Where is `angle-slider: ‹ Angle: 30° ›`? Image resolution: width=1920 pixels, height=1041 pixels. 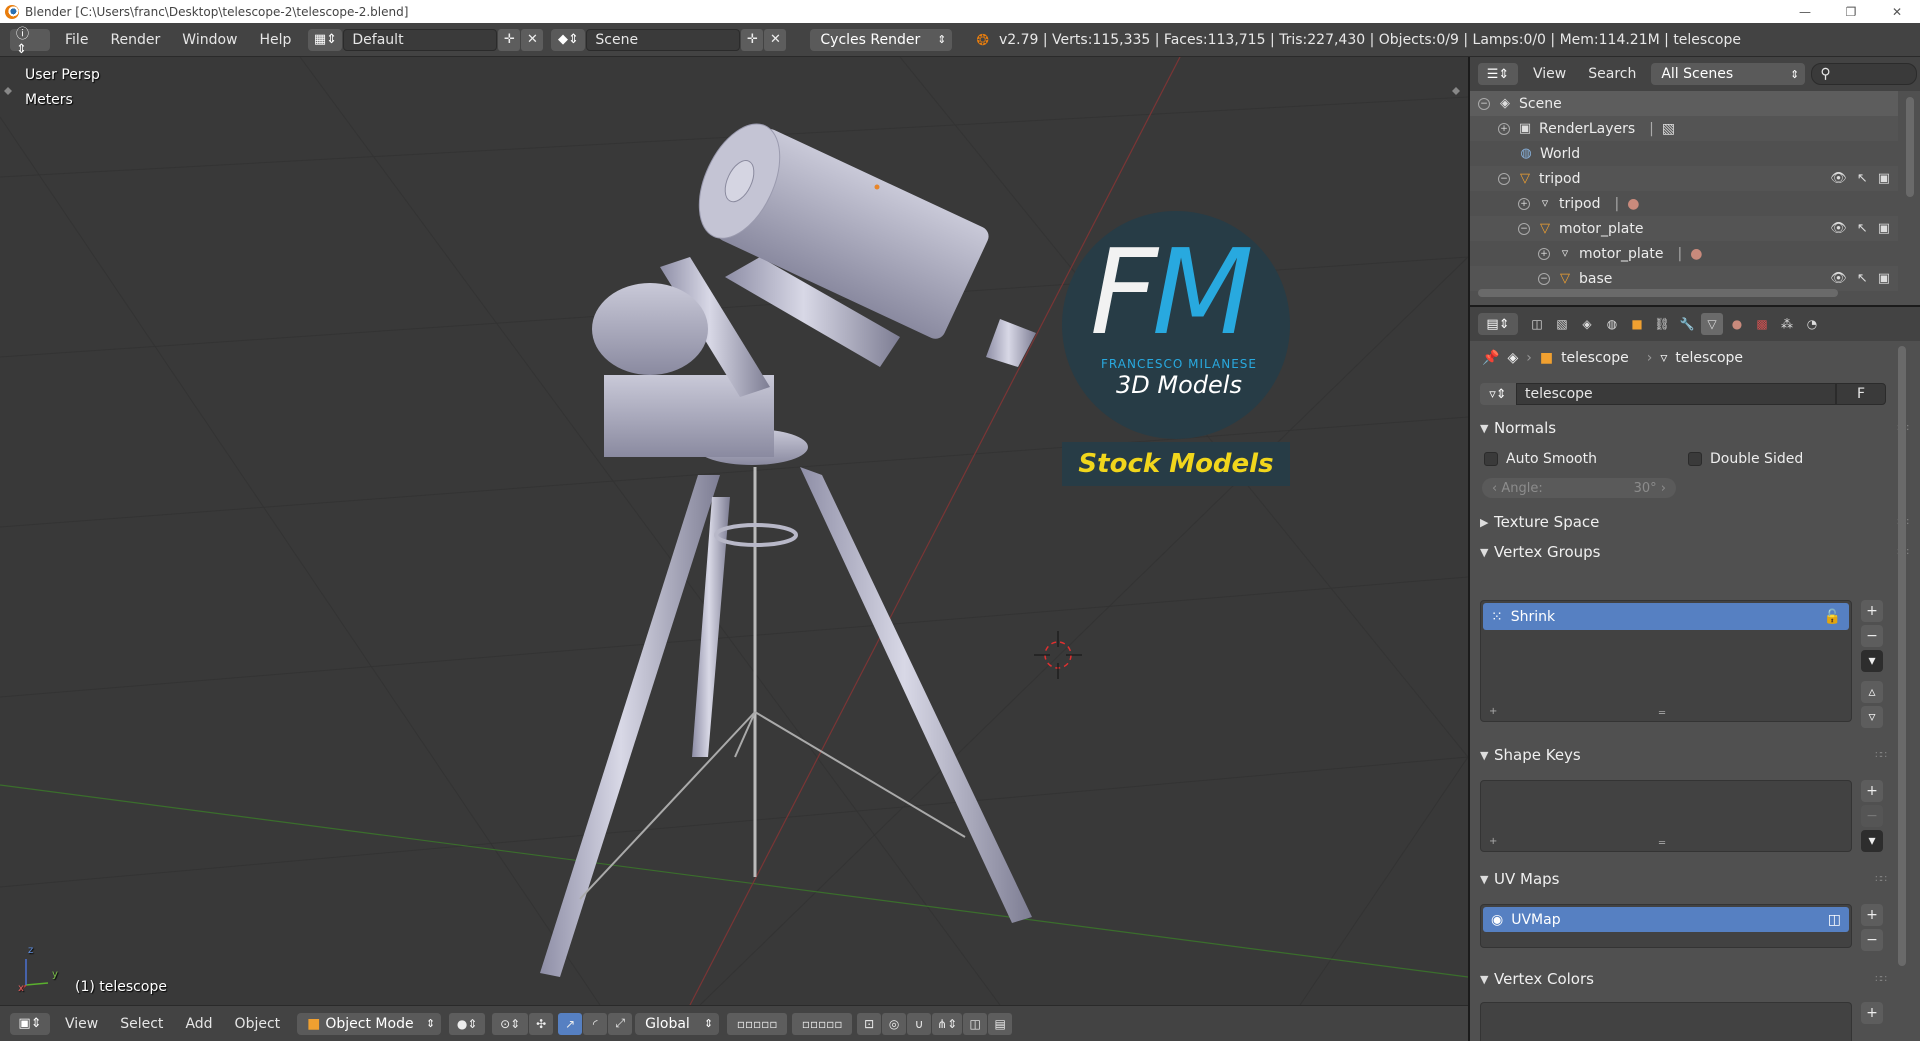
angle-slider: ‹ Angle: 30° › is located at coordinates (1579, 488).